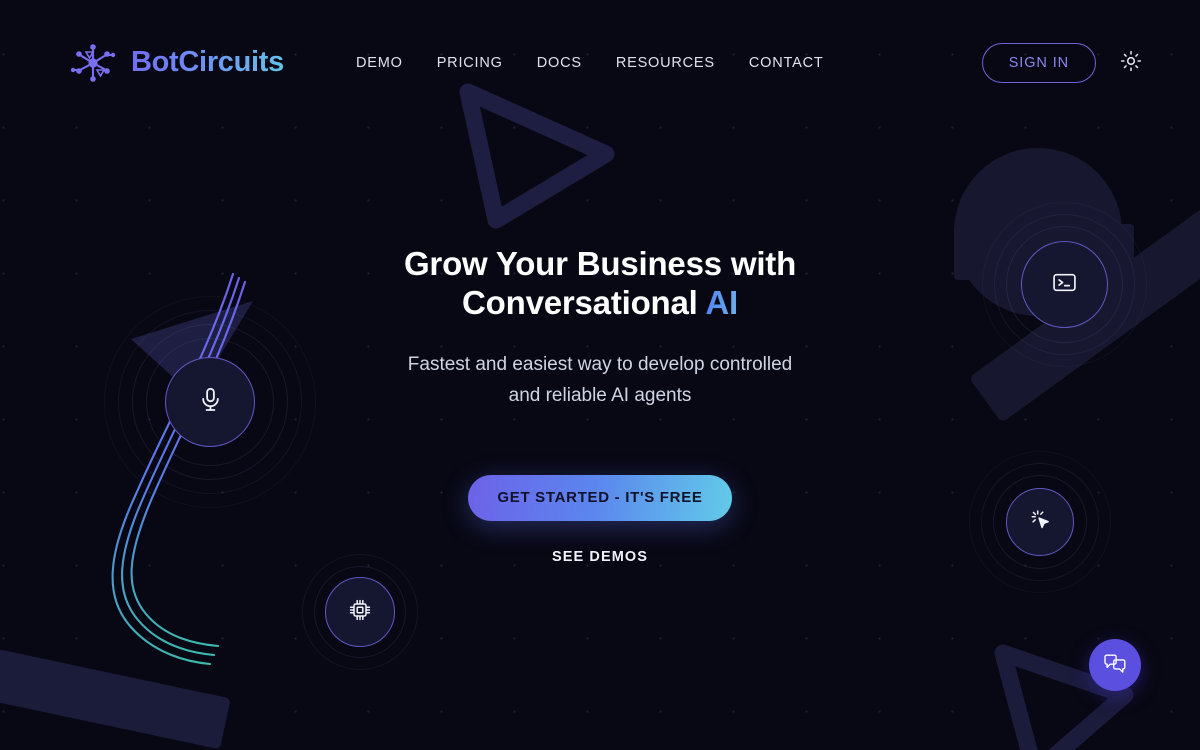 The width and height of the screenshot is (1200, 750). What do you see at coordinates (600, 497) in the screenshot?
I see `get-started-button: GET STARTED - IT'S FREE` at bounding box center [600, 497].